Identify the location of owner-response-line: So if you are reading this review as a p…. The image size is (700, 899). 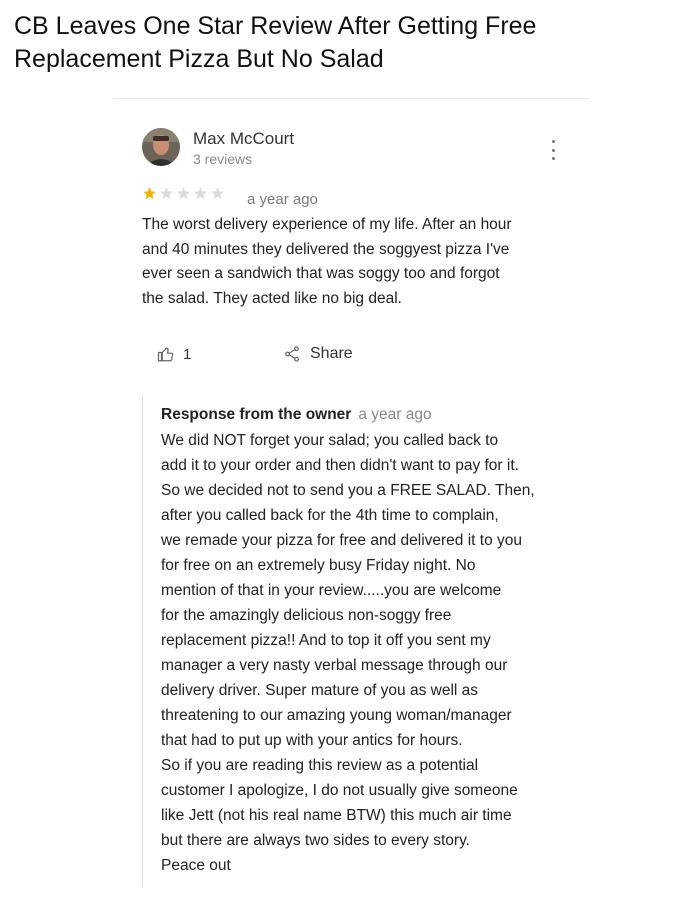
(320, 765).